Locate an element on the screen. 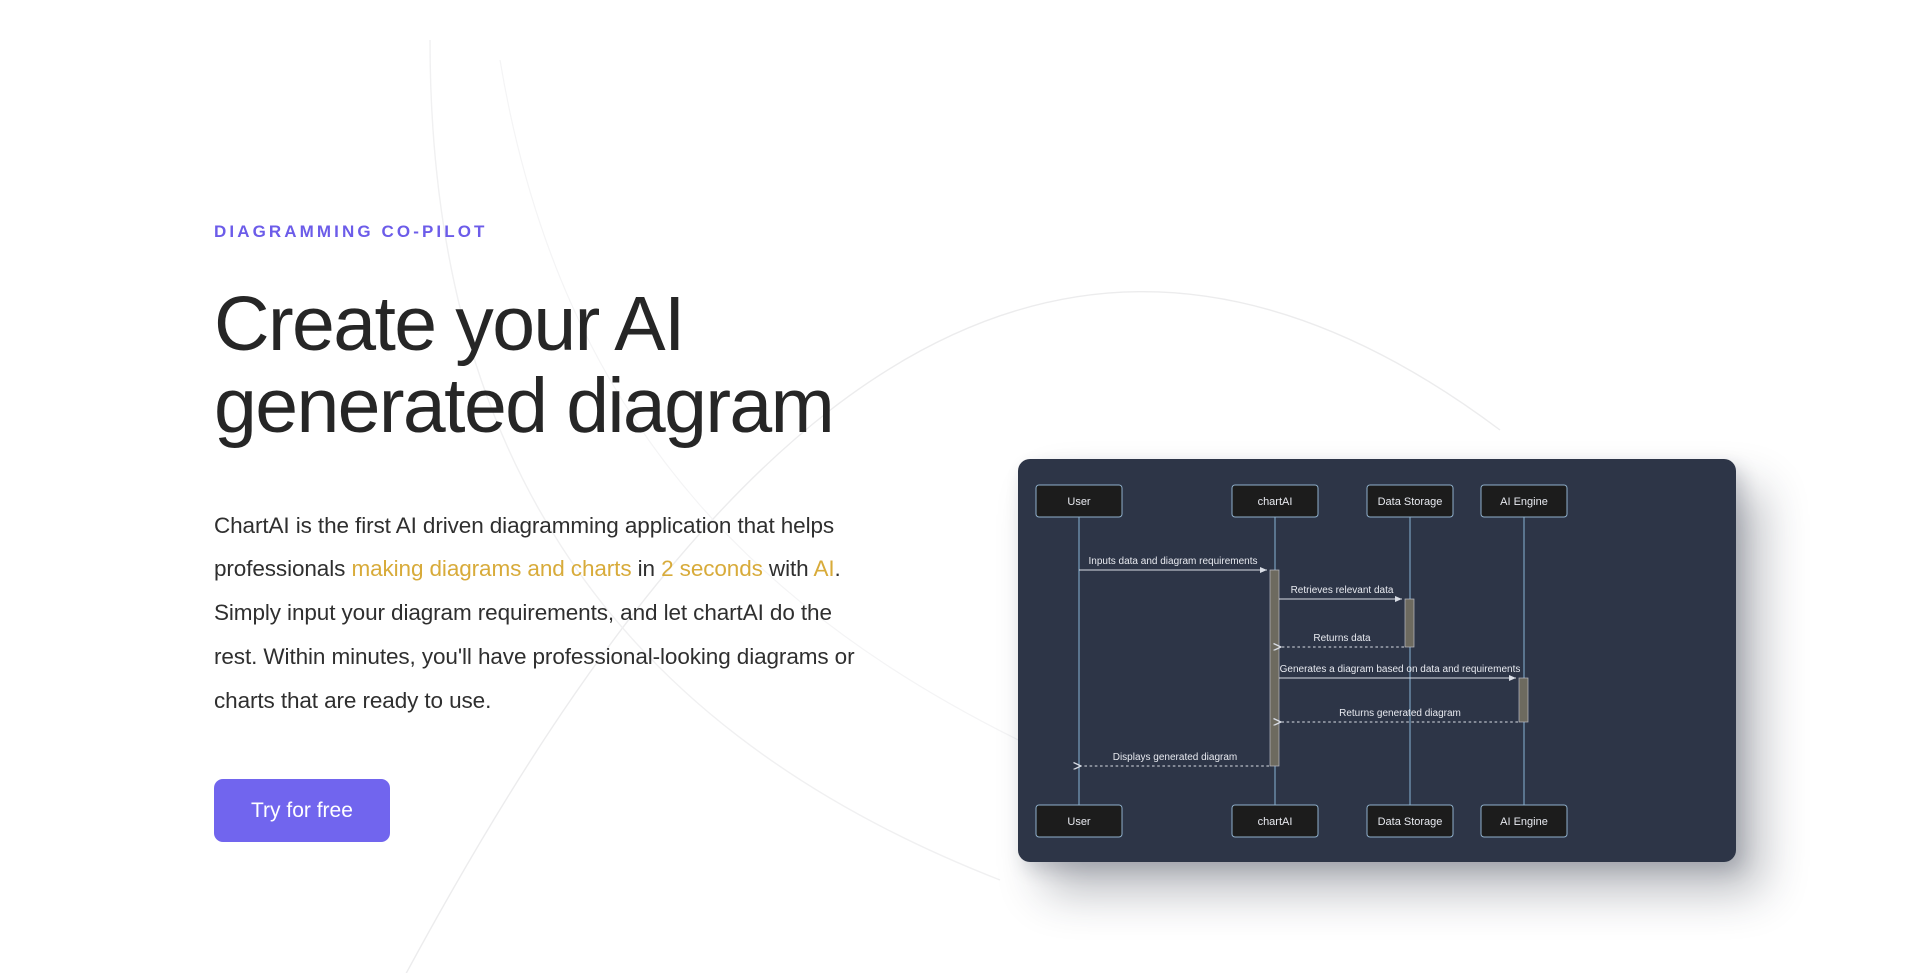  description-highlight-seconds: 2 seconds is located at coordinates (712, 569).